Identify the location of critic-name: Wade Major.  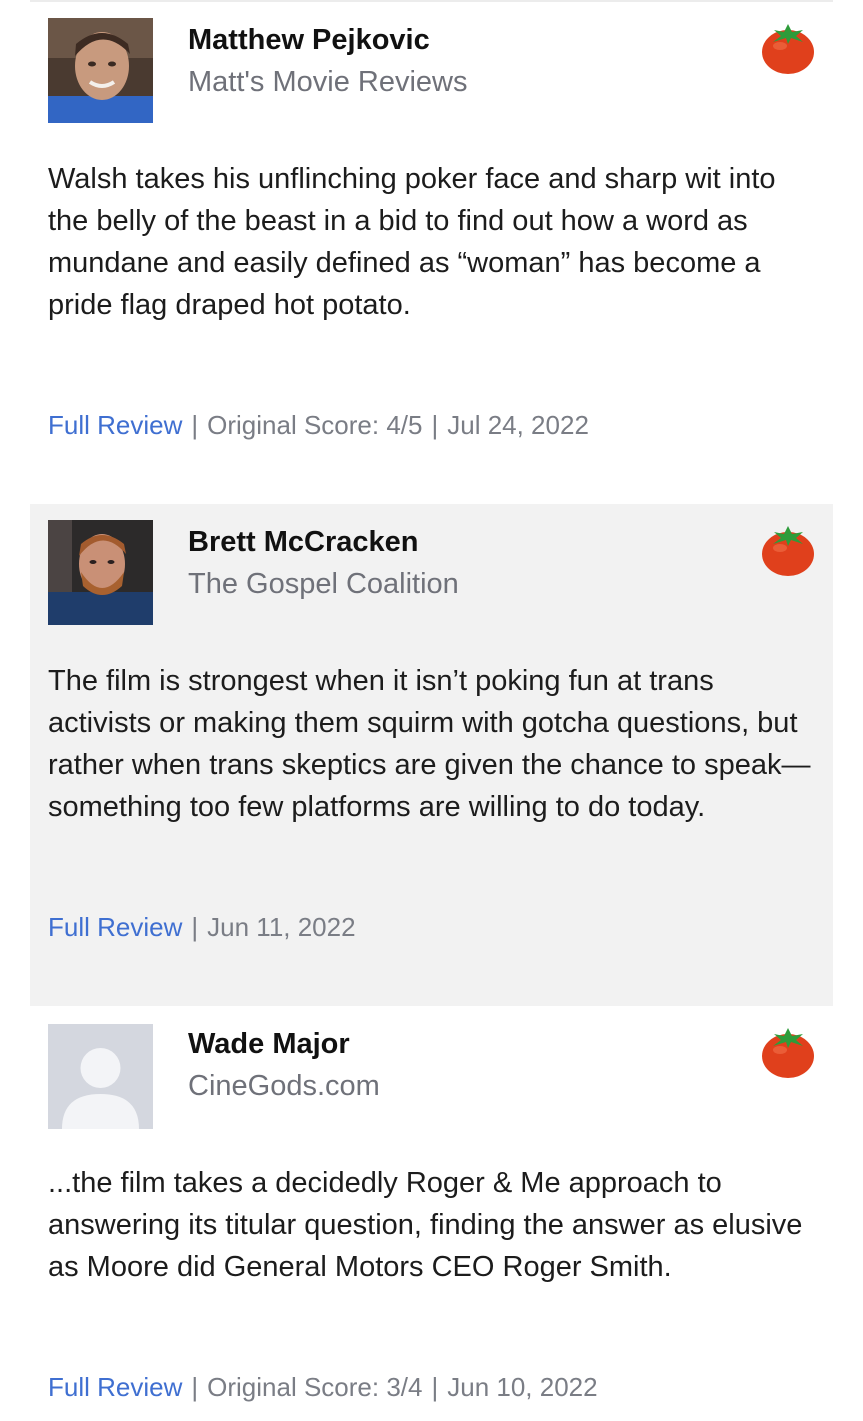
(269, 1044).